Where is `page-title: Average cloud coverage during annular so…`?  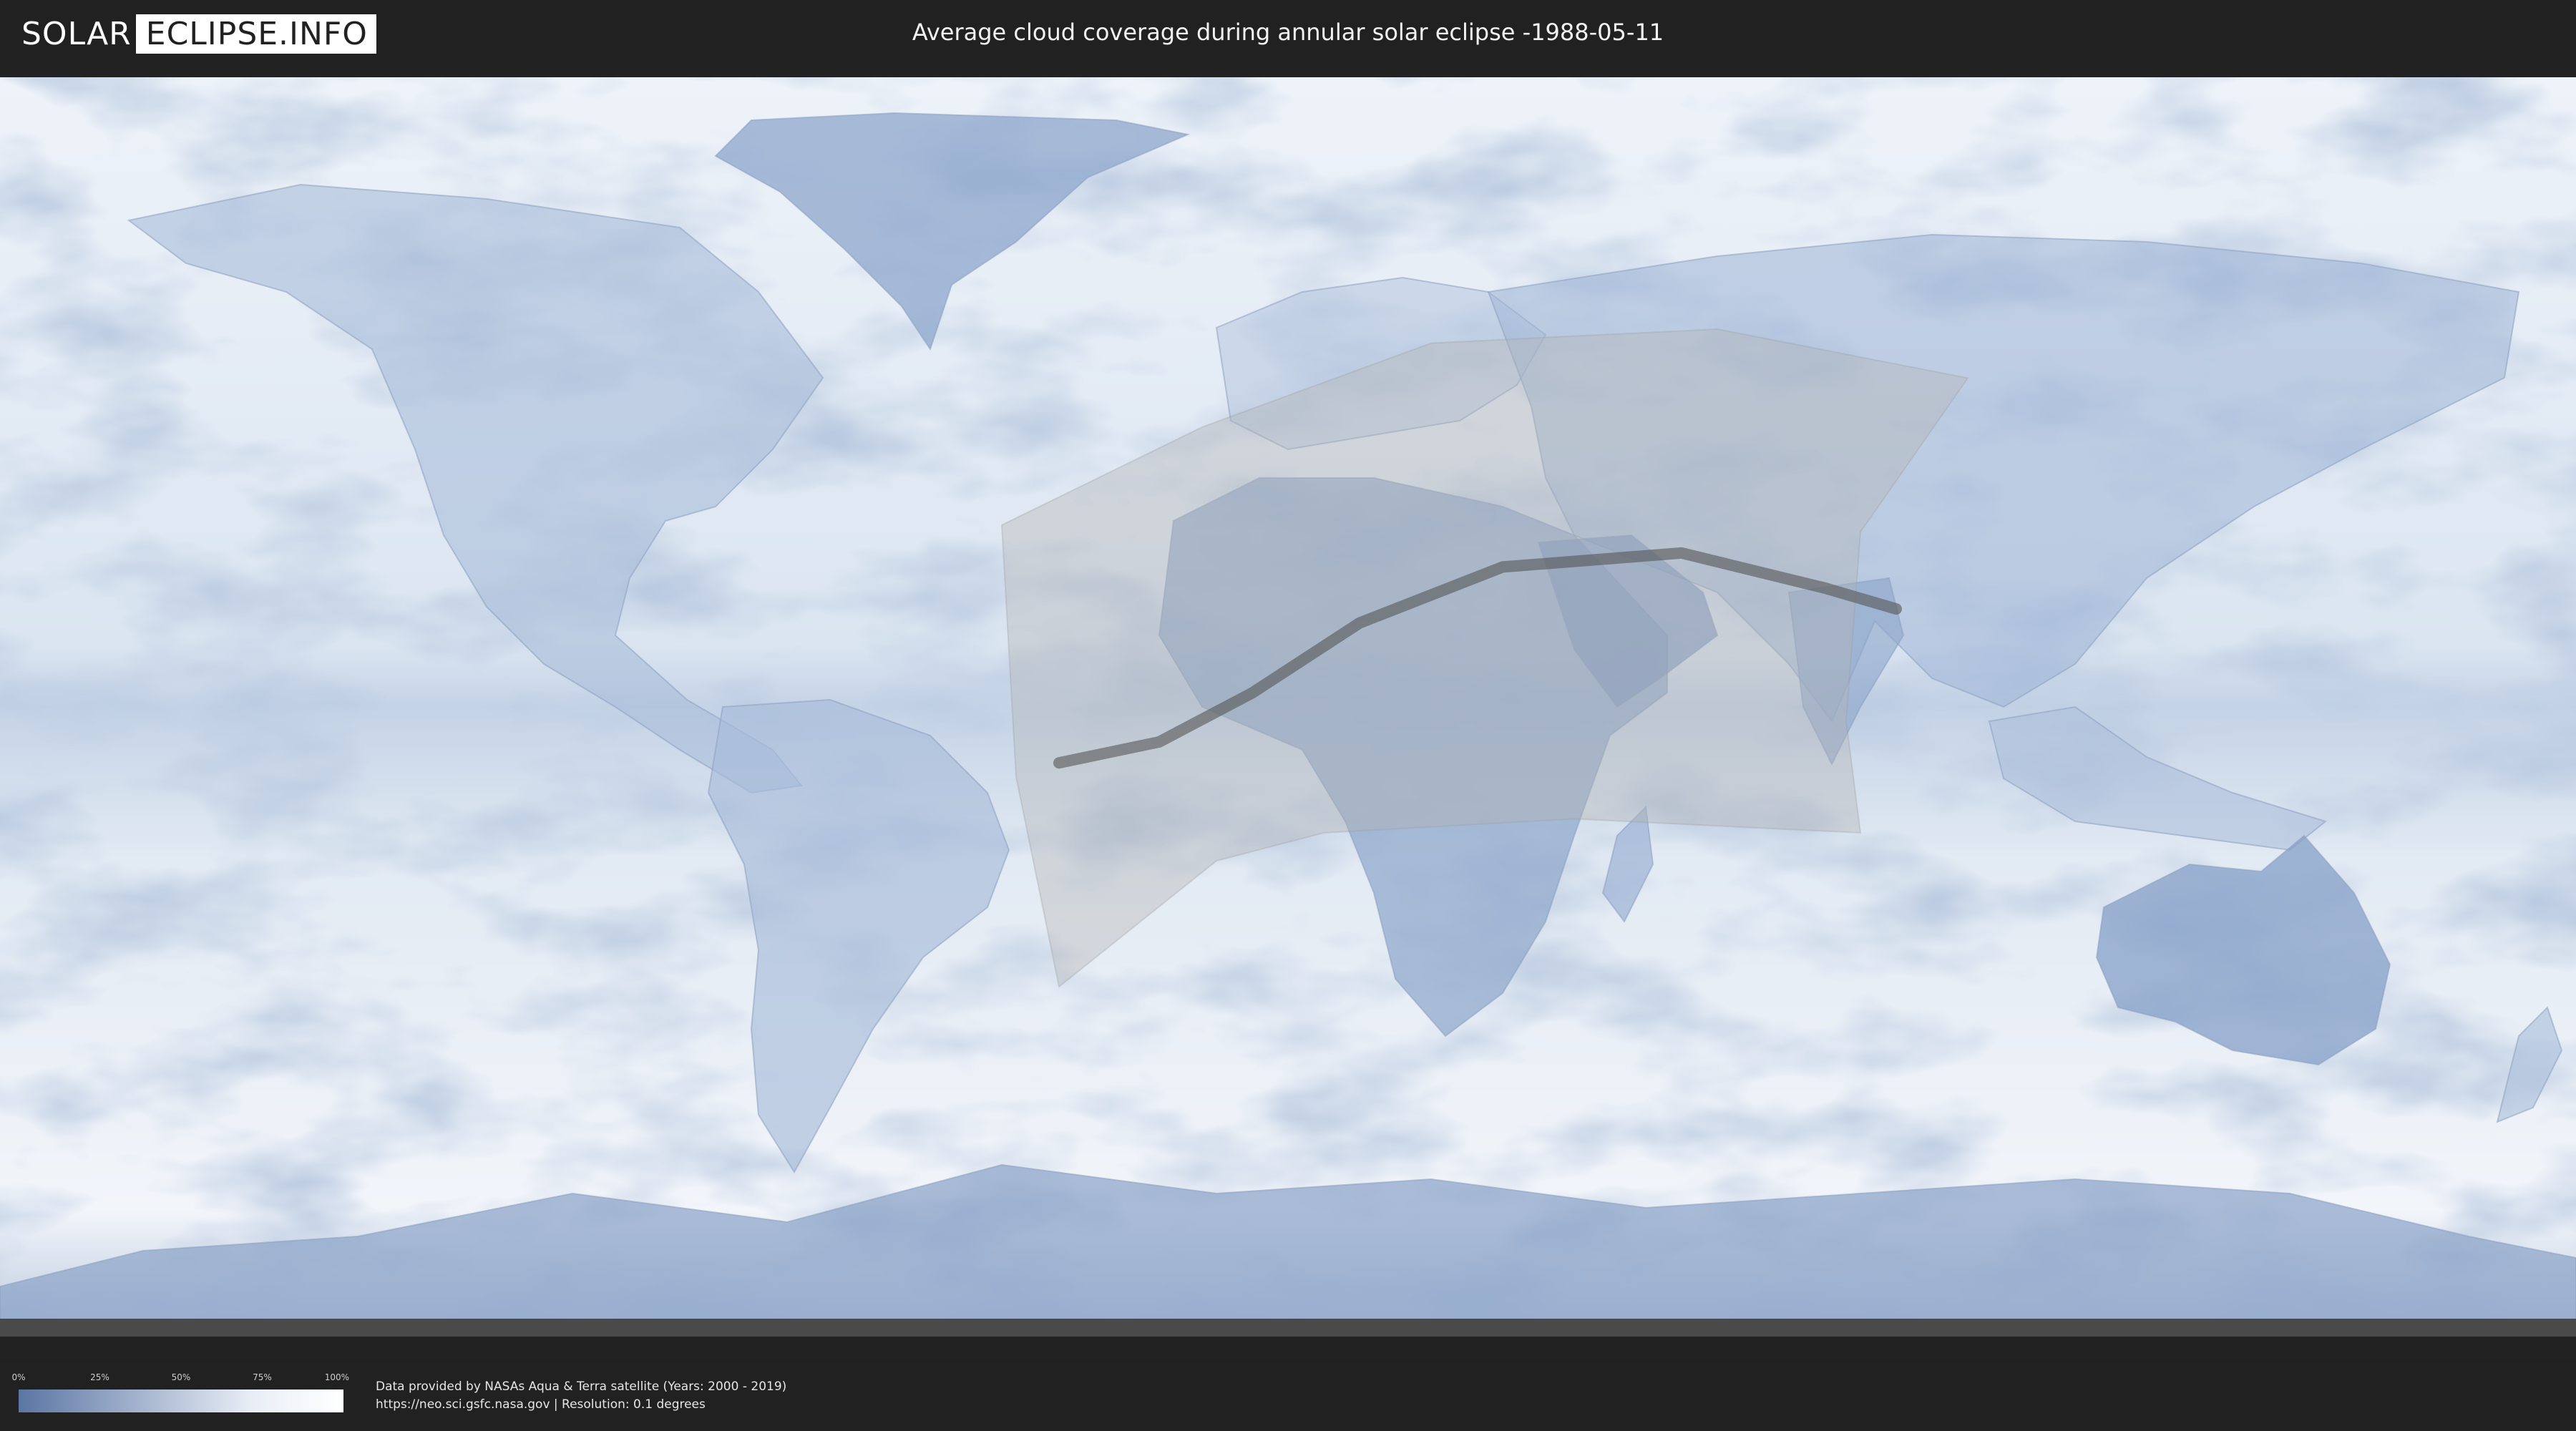
page-title: Average cloud coverage during annular so… is located at coordinates (1288, 32).